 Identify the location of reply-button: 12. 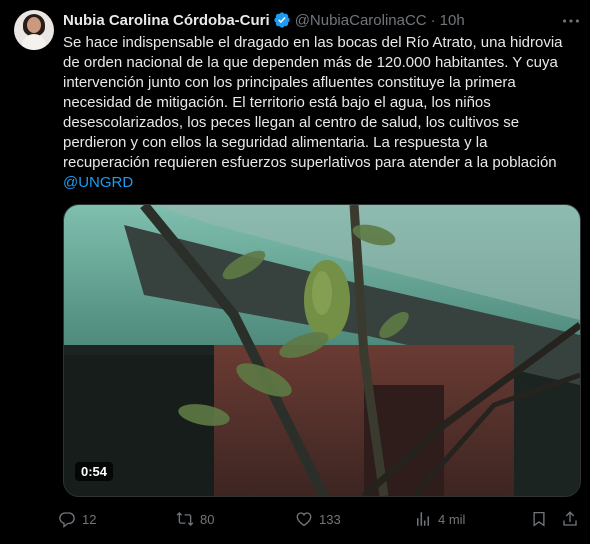
(77, 519).